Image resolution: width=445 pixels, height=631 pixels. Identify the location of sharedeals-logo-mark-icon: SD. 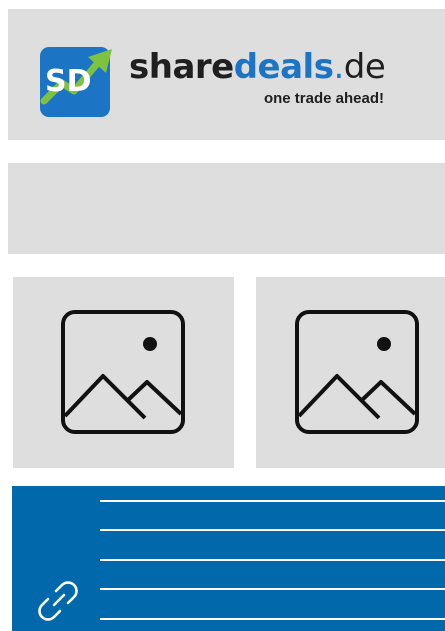
(76, 82).